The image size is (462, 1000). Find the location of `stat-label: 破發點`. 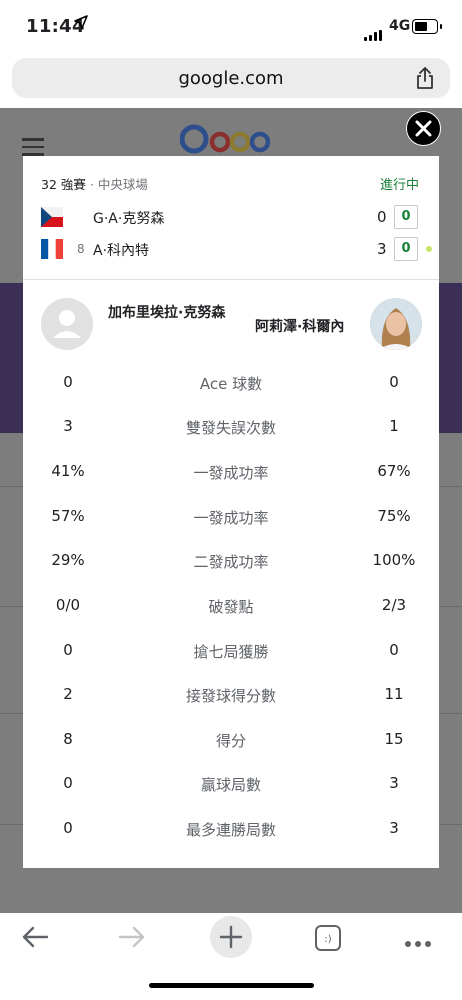

stat-label: 破發點 is located at coordinates (231, 607).